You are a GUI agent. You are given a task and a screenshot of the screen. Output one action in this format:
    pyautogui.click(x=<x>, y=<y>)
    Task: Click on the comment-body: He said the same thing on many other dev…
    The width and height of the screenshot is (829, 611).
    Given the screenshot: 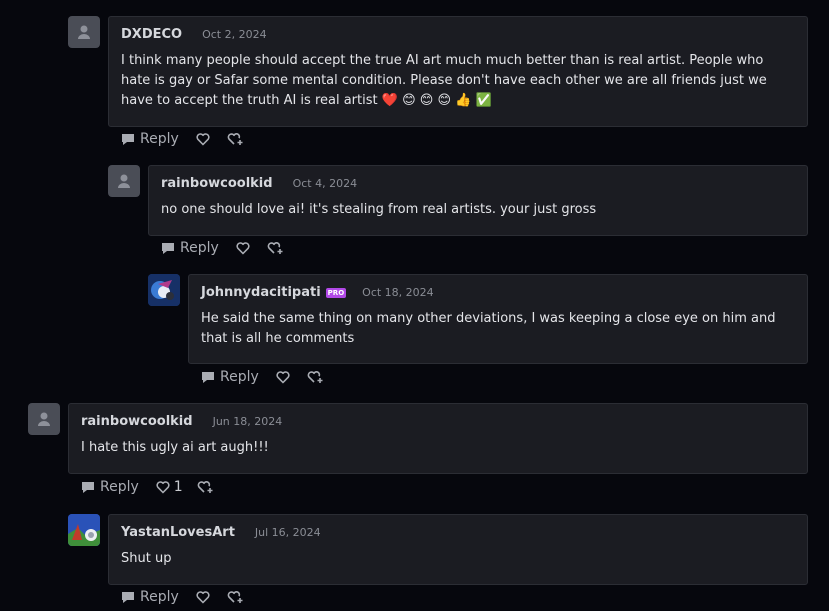 What is the action you would take?
    pyautogui.click(x=488, y=328)
    